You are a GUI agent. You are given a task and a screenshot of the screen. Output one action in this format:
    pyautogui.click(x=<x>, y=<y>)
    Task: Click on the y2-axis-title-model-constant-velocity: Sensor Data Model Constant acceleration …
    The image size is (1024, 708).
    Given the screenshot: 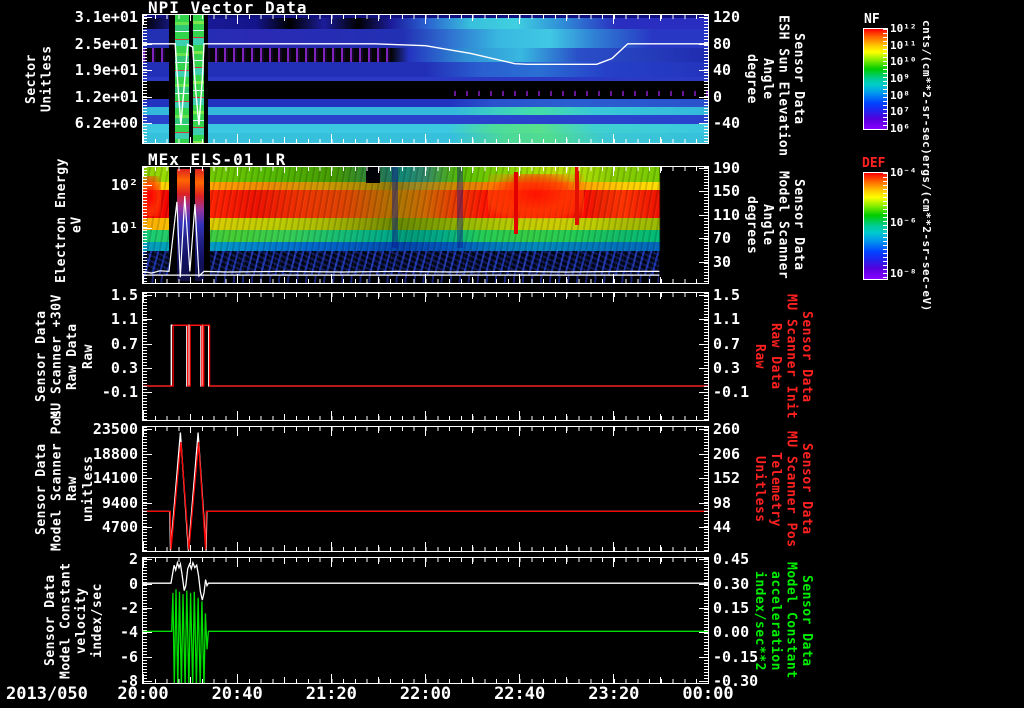 What is the action you would take?
    pyautogui.click(x=783, y=620)
    